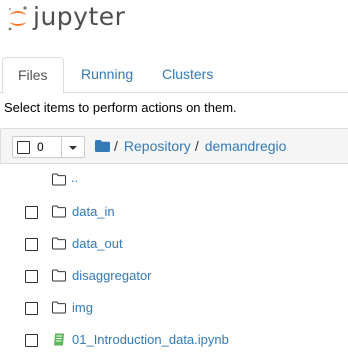 This screenshot has height=354, width=348. What do you see at coordinates (174, 212) in the screenshot?
I see `list-item: data_in` at bounding box center [174, 212].